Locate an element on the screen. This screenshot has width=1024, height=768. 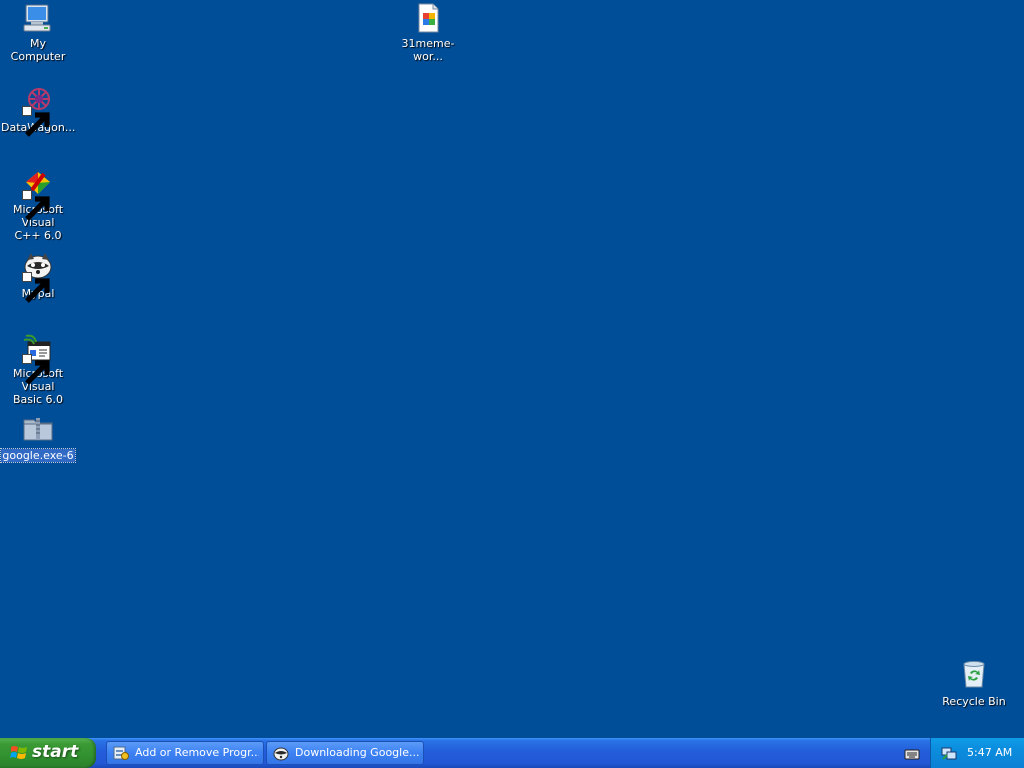
start-button: start is located at coordinates (48, 753).